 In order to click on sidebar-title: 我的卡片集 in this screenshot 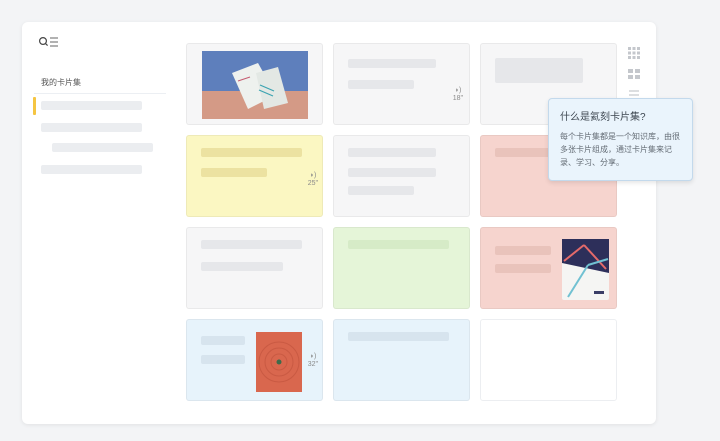, I will do `click(61, 82)`.